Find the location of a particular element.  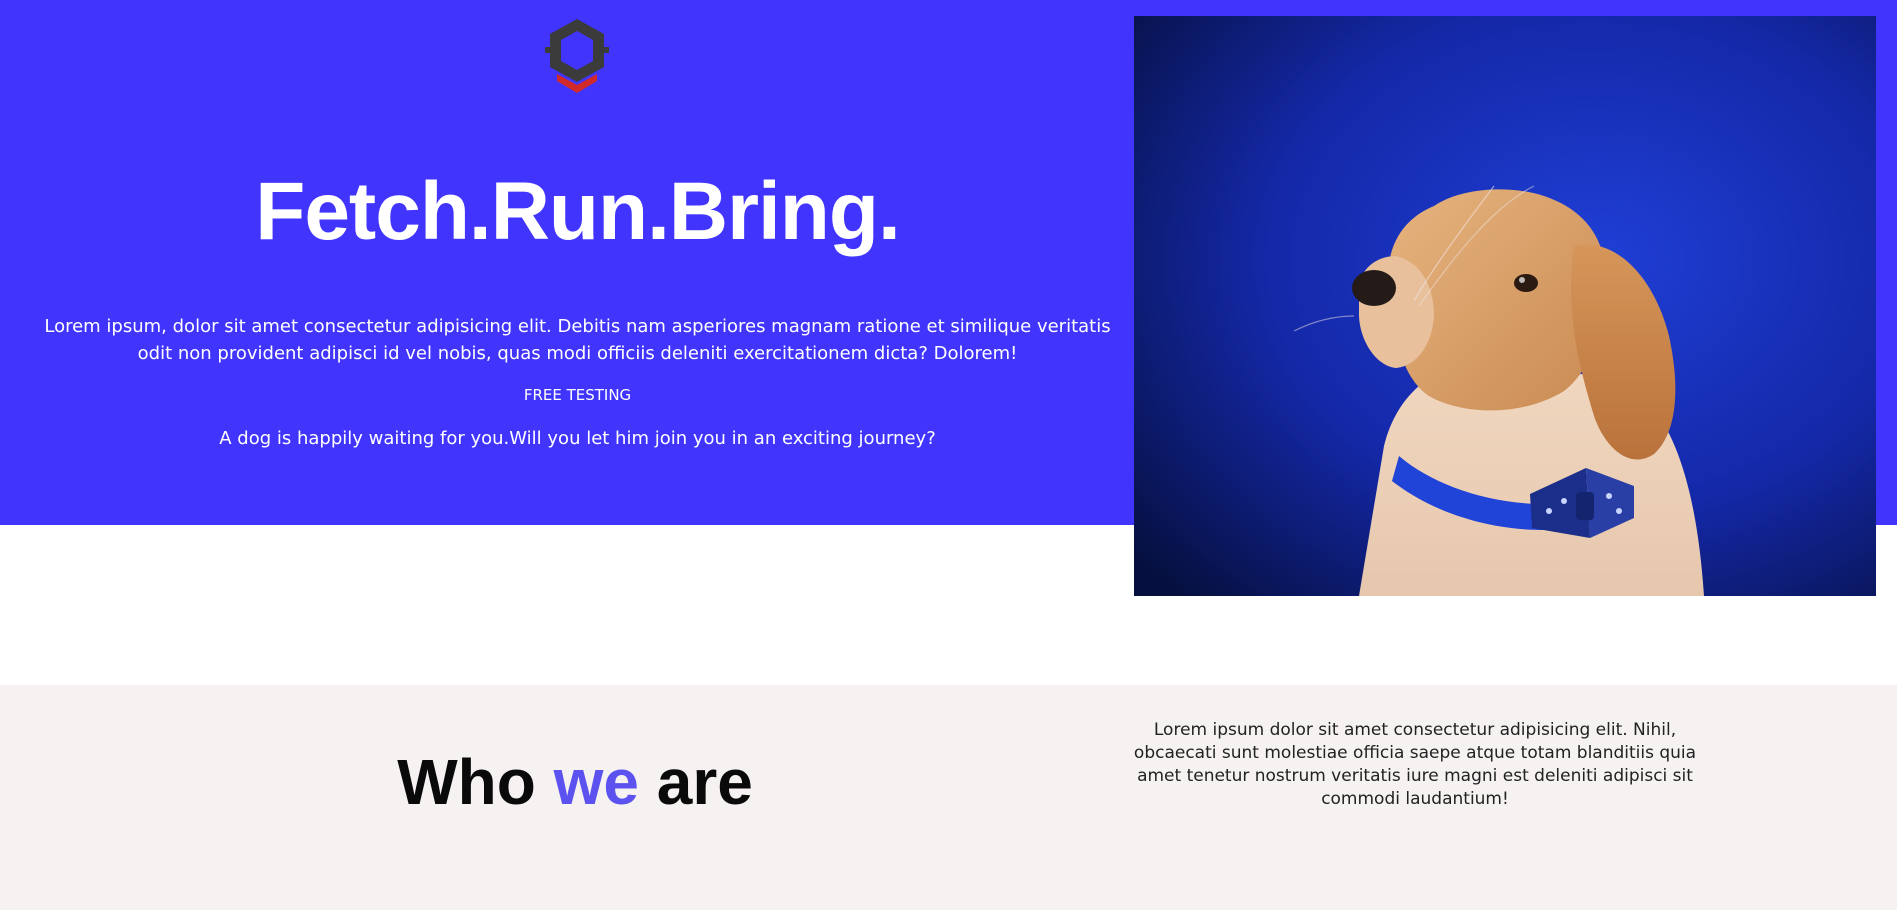

hero-title: Fetch.Run.Bring. is located at coordinates (578, 211).